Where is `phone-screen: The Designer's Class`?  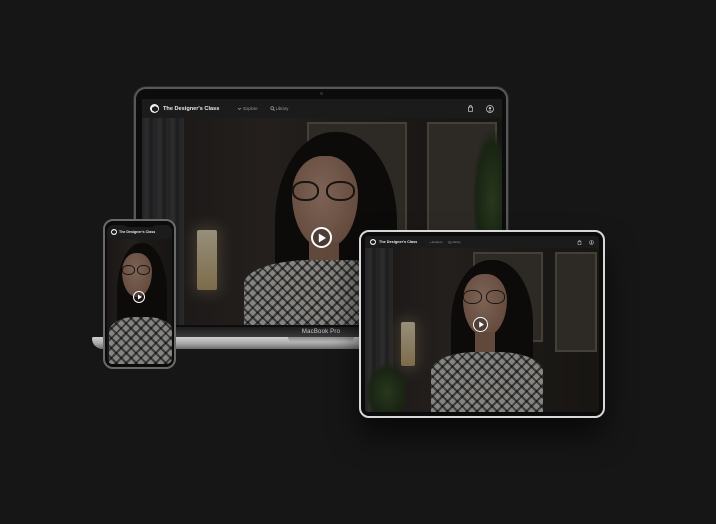 phone-screen: The Designer's Class is located at coordinates (139, 294).